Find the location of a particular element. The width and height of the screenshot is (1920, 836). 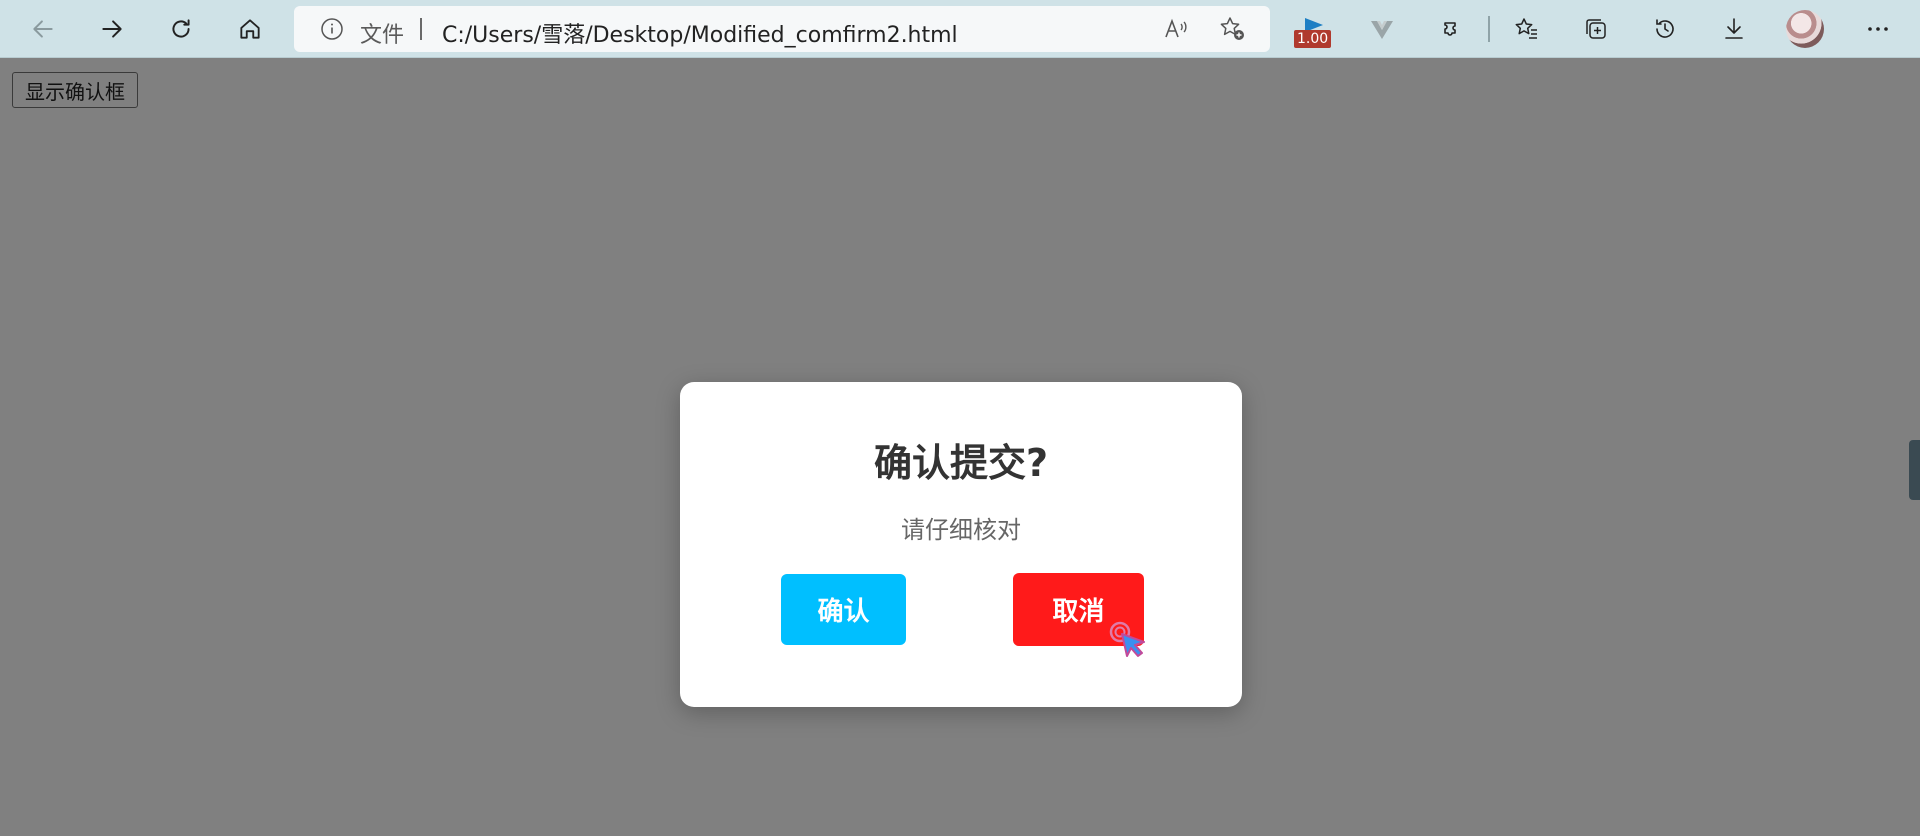

download-icon is located at coordinates (1734, 28).